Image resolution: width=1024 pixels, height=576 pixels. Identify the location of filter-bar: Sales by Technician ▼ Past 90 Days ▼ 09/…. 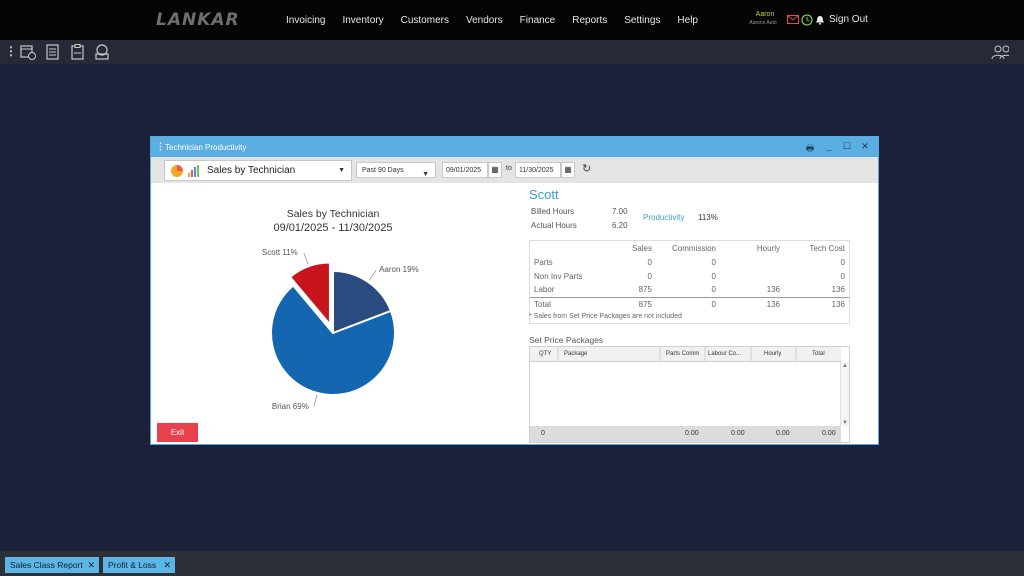
(514, 170).